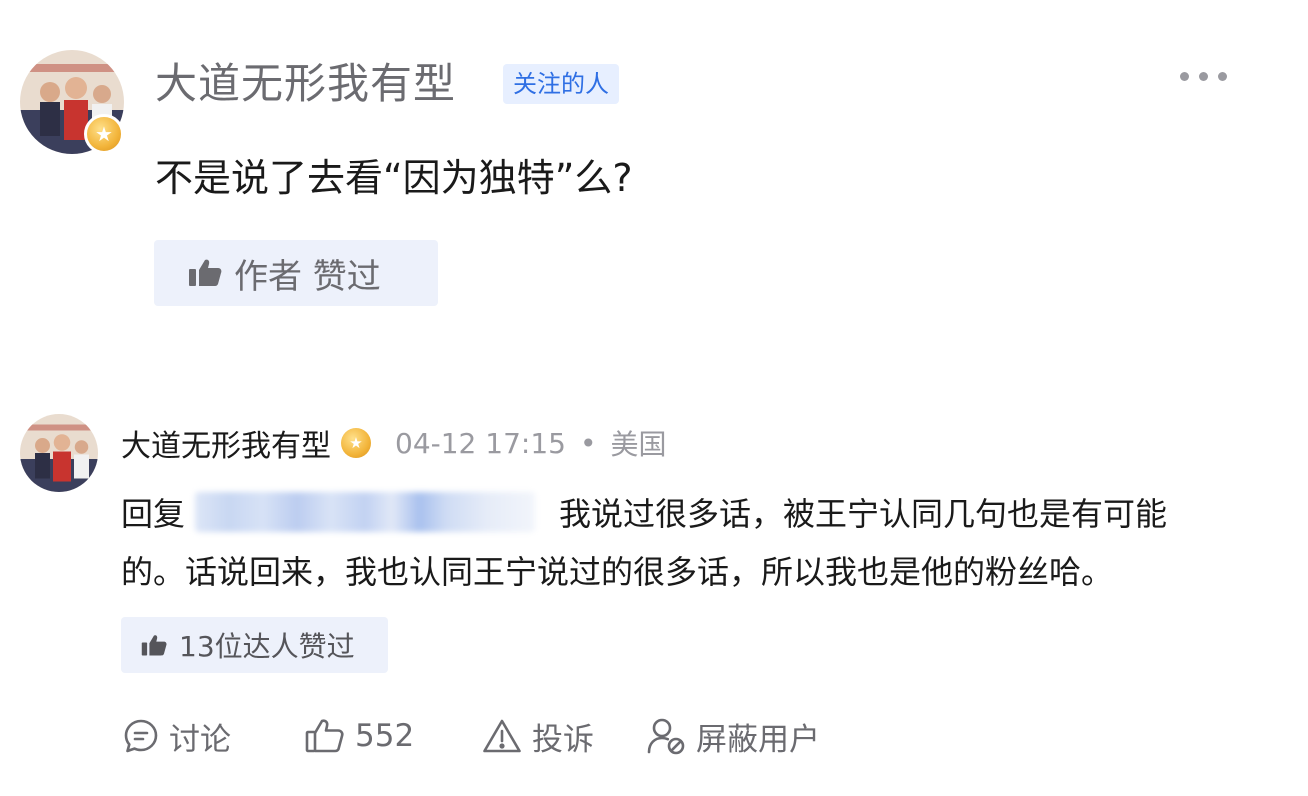 The height and width of the screenshot is (796, 1308). I want to click on gold-badge-icon: ★, so click(356, 443).